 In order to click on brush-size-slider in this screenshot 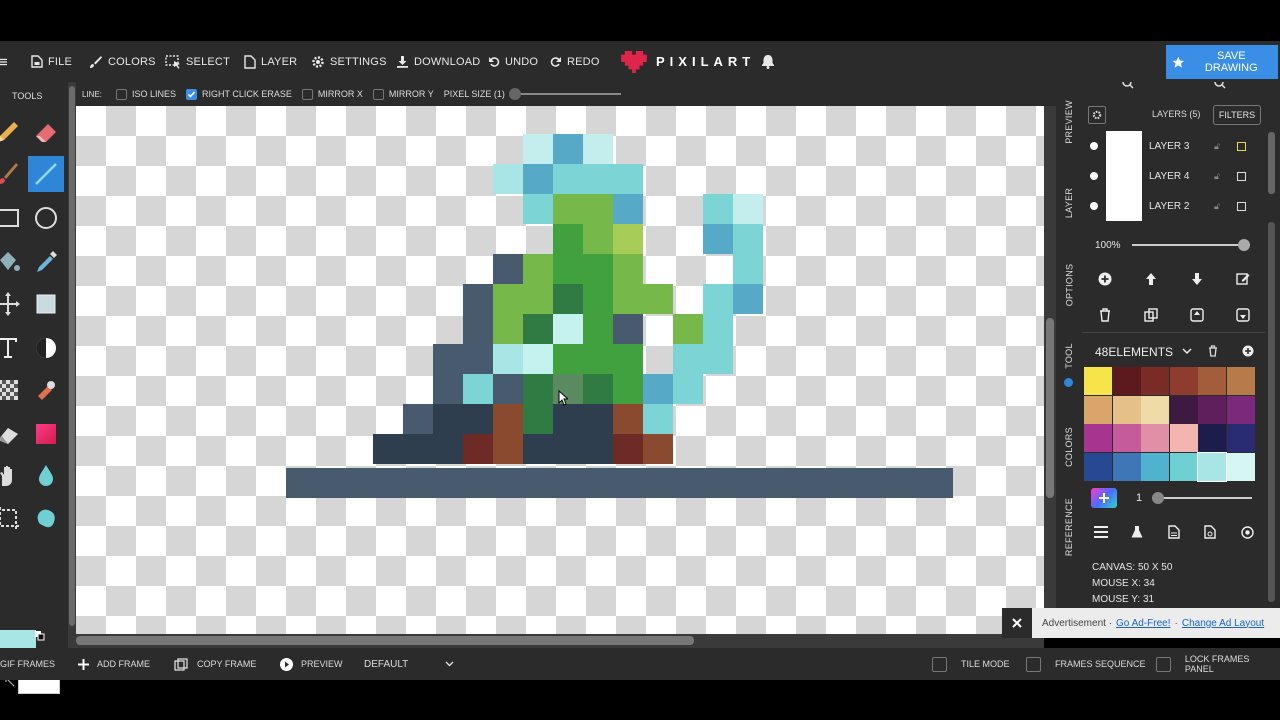, I will do `click(1202, 498)`.